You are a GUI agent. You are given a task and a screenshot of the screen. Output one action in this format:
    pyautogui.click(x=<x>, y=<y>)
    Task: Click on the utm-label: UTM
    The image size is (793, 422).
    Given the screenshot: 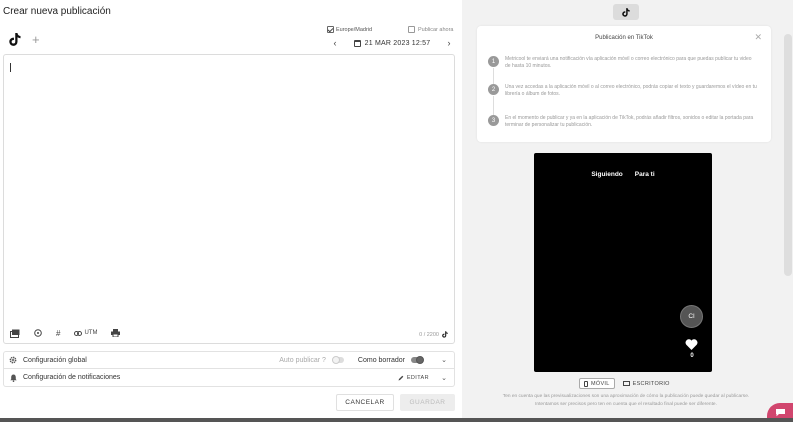 What is the action you would take?
    pyautogui.click(x=91, y=333)
    